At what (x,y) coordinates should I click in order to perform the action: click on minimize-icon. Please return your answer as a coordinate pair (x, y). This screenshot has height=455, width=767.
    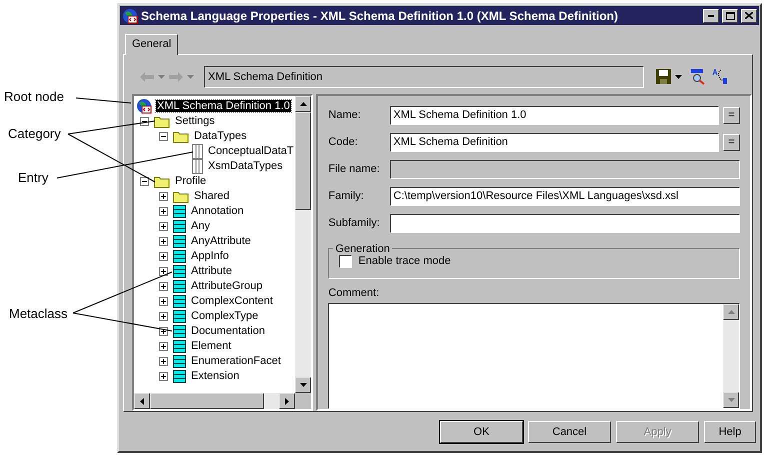
    Looking at the image, I should click on (711, 15).